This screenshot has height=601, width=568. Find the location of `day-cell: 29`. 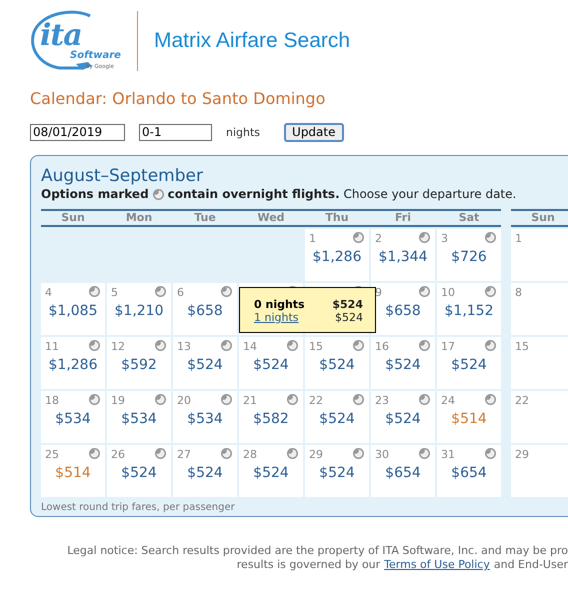

day-cell: 29 is located at coordinates (539, 471).